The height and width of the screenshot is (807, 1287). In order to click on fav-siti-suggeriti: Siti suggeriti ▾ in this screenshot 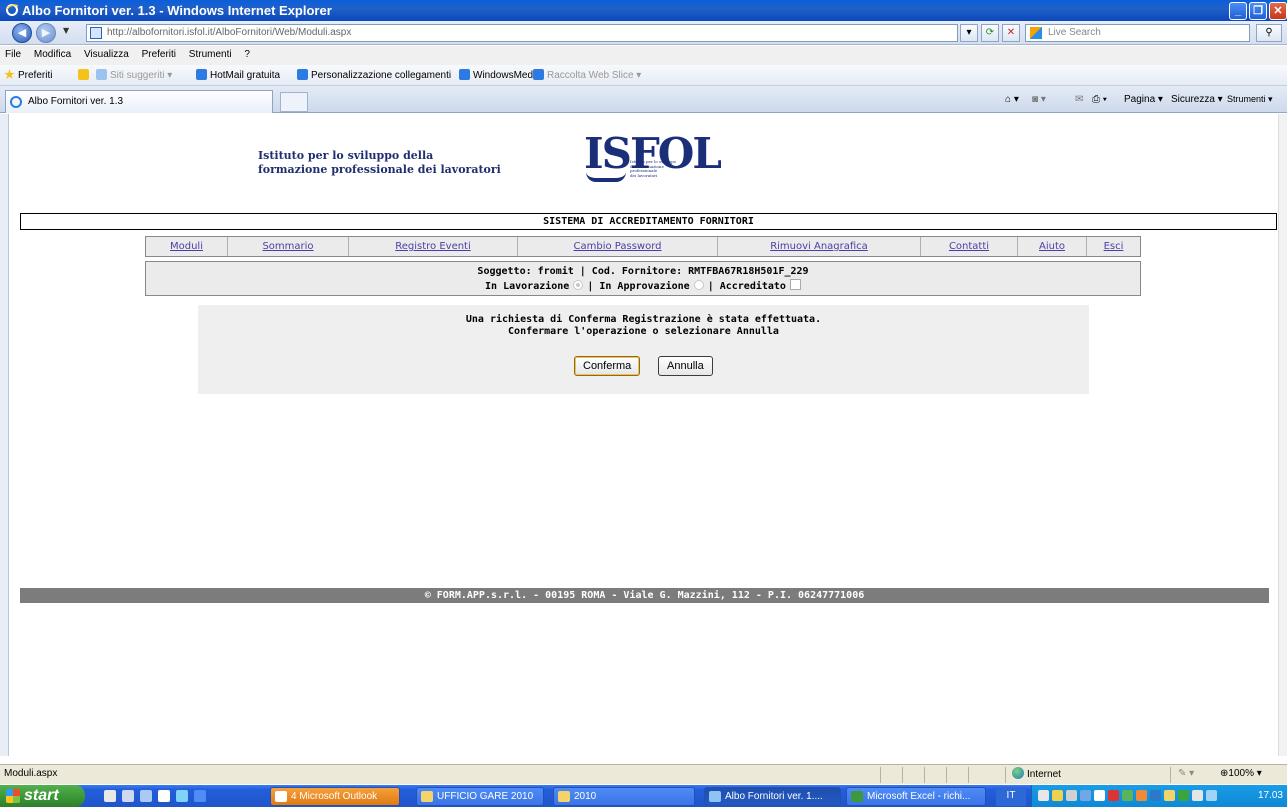, I will do `click(134, 75)`.